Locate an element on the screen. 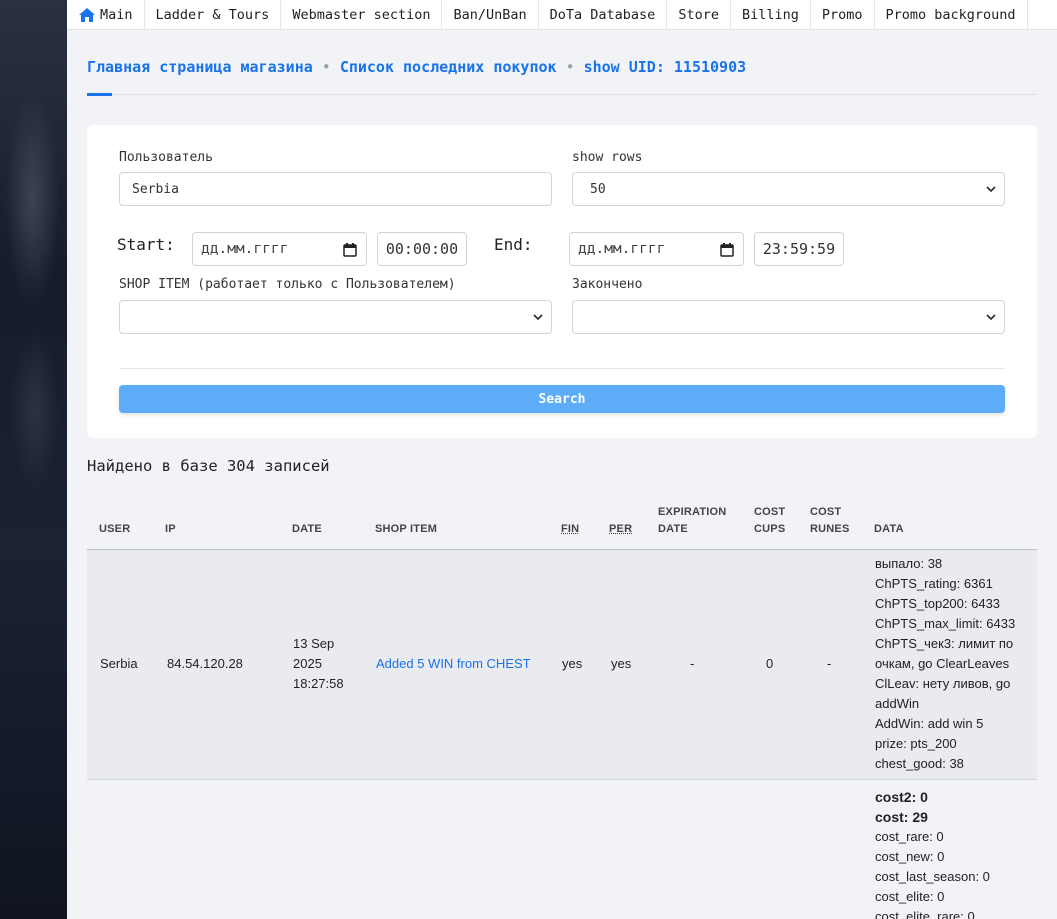 The image size is (1057, 919). start-label: Start: is located at coordinates (146, 244).